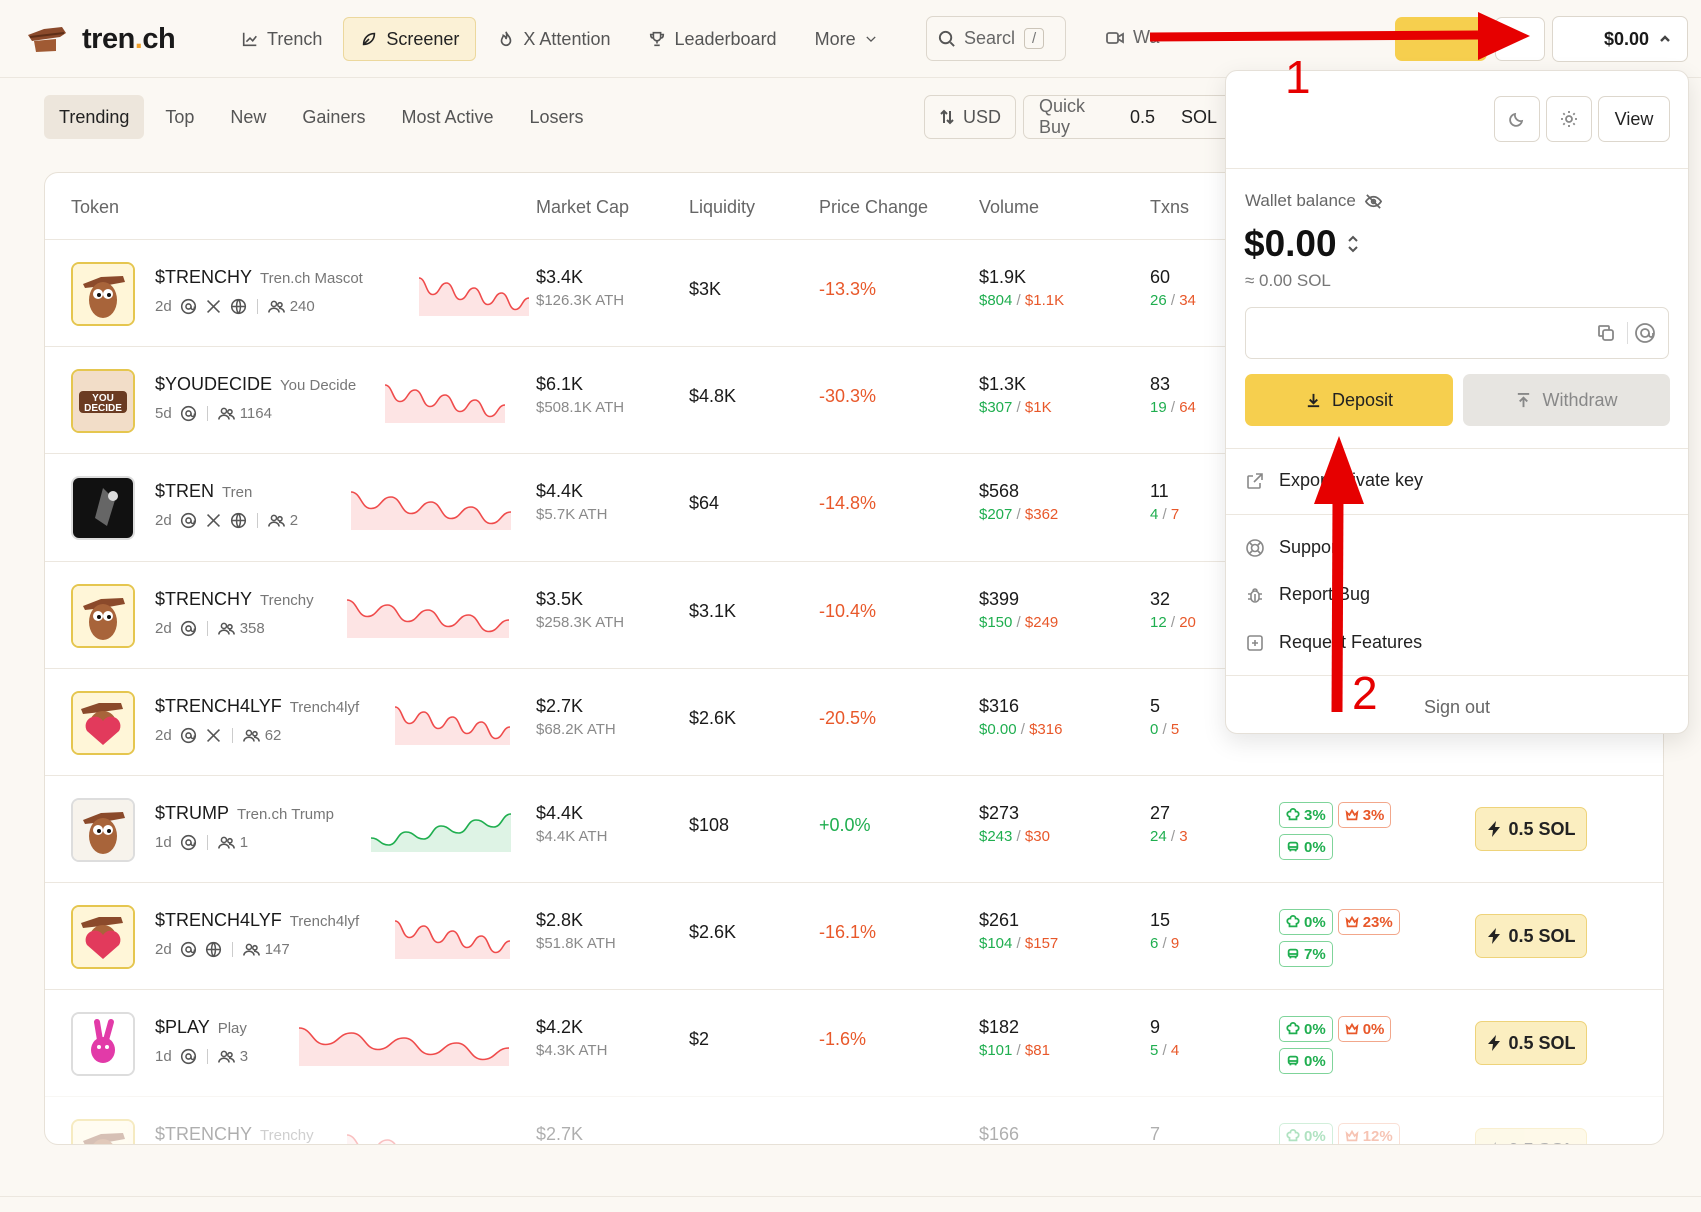 The width and height of the screenshot is (1701, 1212). I want to click on price-change-cell: +0.0%, so click(845, 825).